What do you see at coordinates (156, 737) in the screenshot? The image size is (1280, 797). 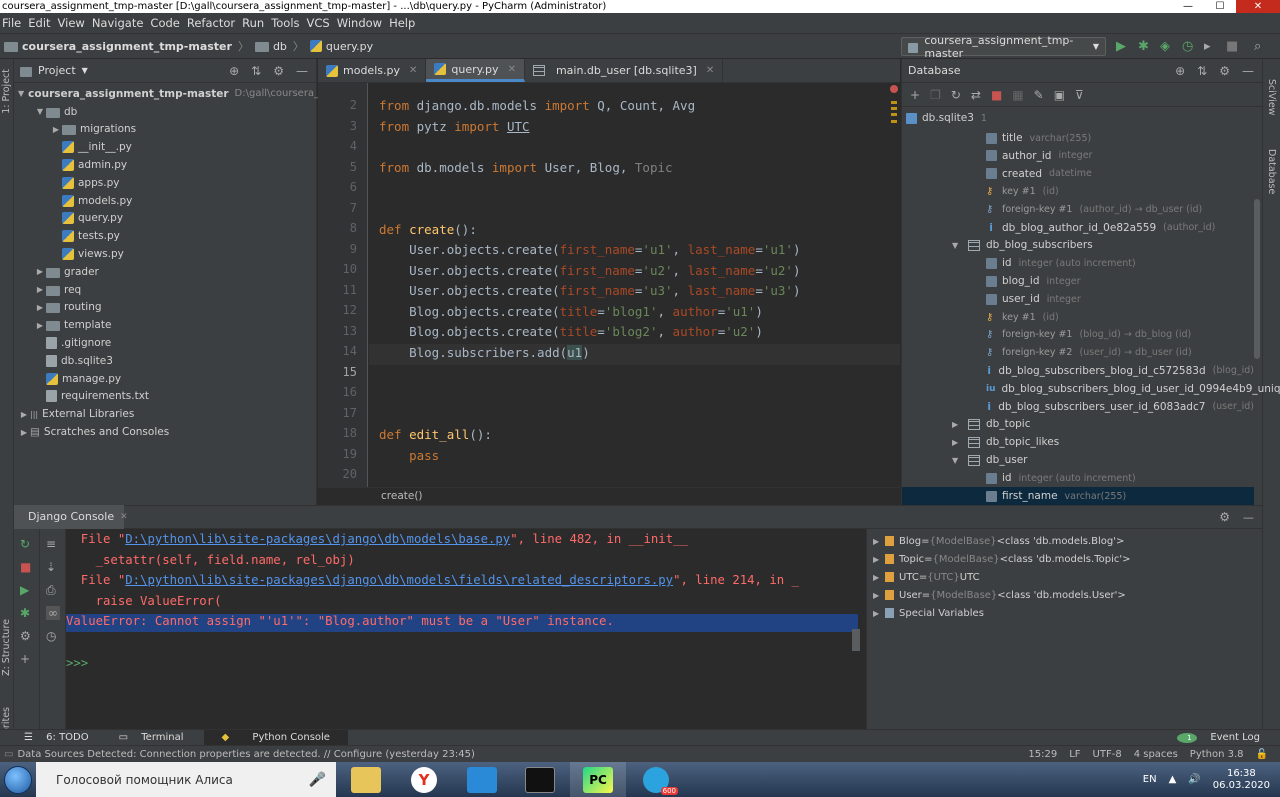 I see `terminal-tab: ▭ Terminal` at bounding box center [156, 737].